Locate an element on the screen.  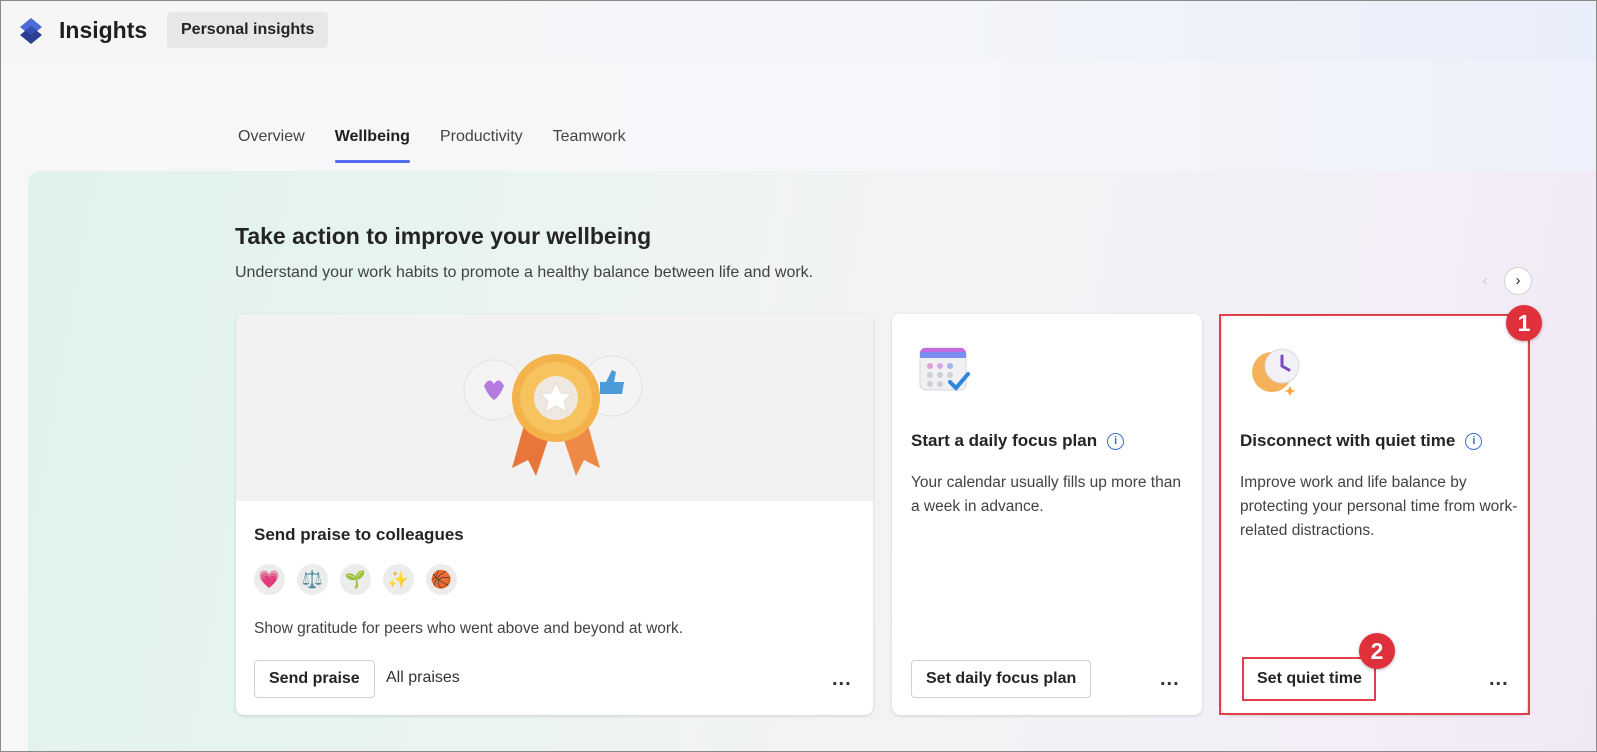
set-daily-focus-plan-button: Set daily focus plan is located at coordinates (1001, 679).